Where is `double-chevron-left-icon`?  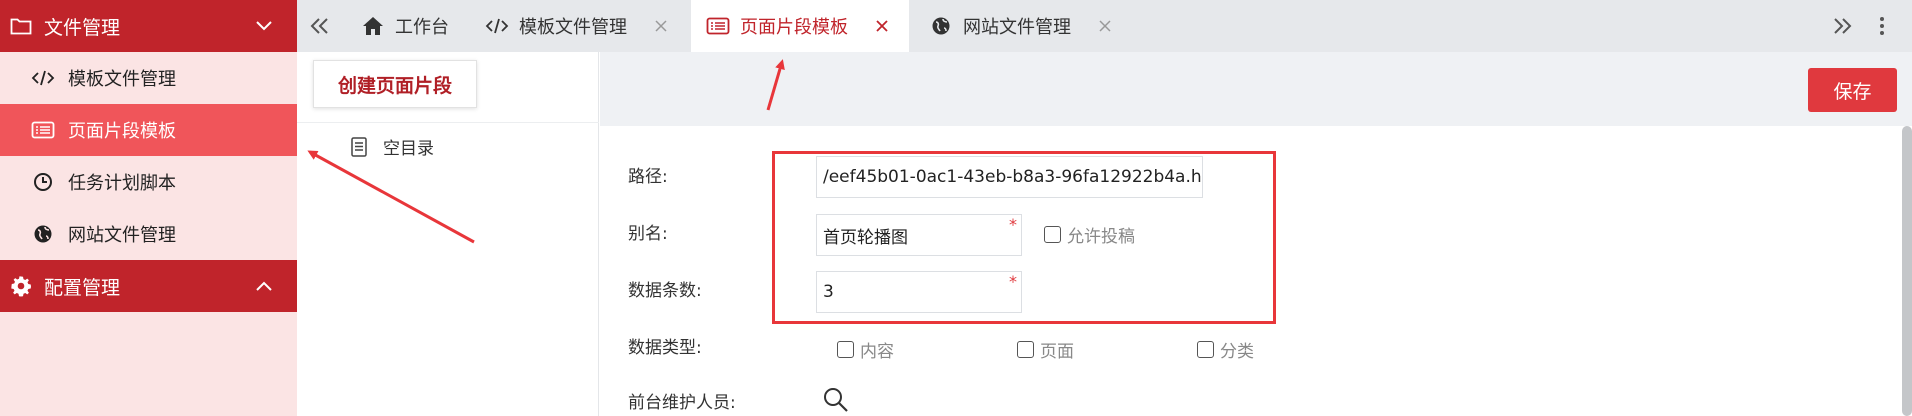 double-chevron-left-icon is located at coordinates (320, 26).